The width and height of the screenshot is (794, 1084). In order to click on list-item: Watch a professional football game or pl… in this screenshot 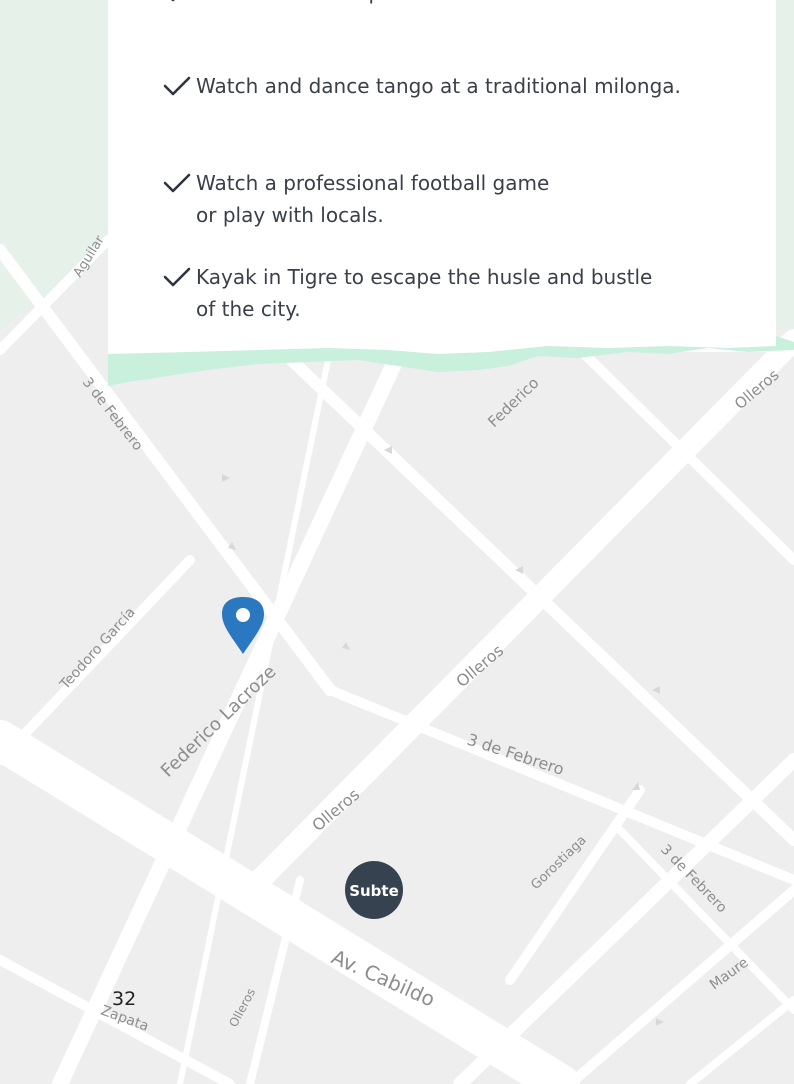, I will do `click(355, 199)`.